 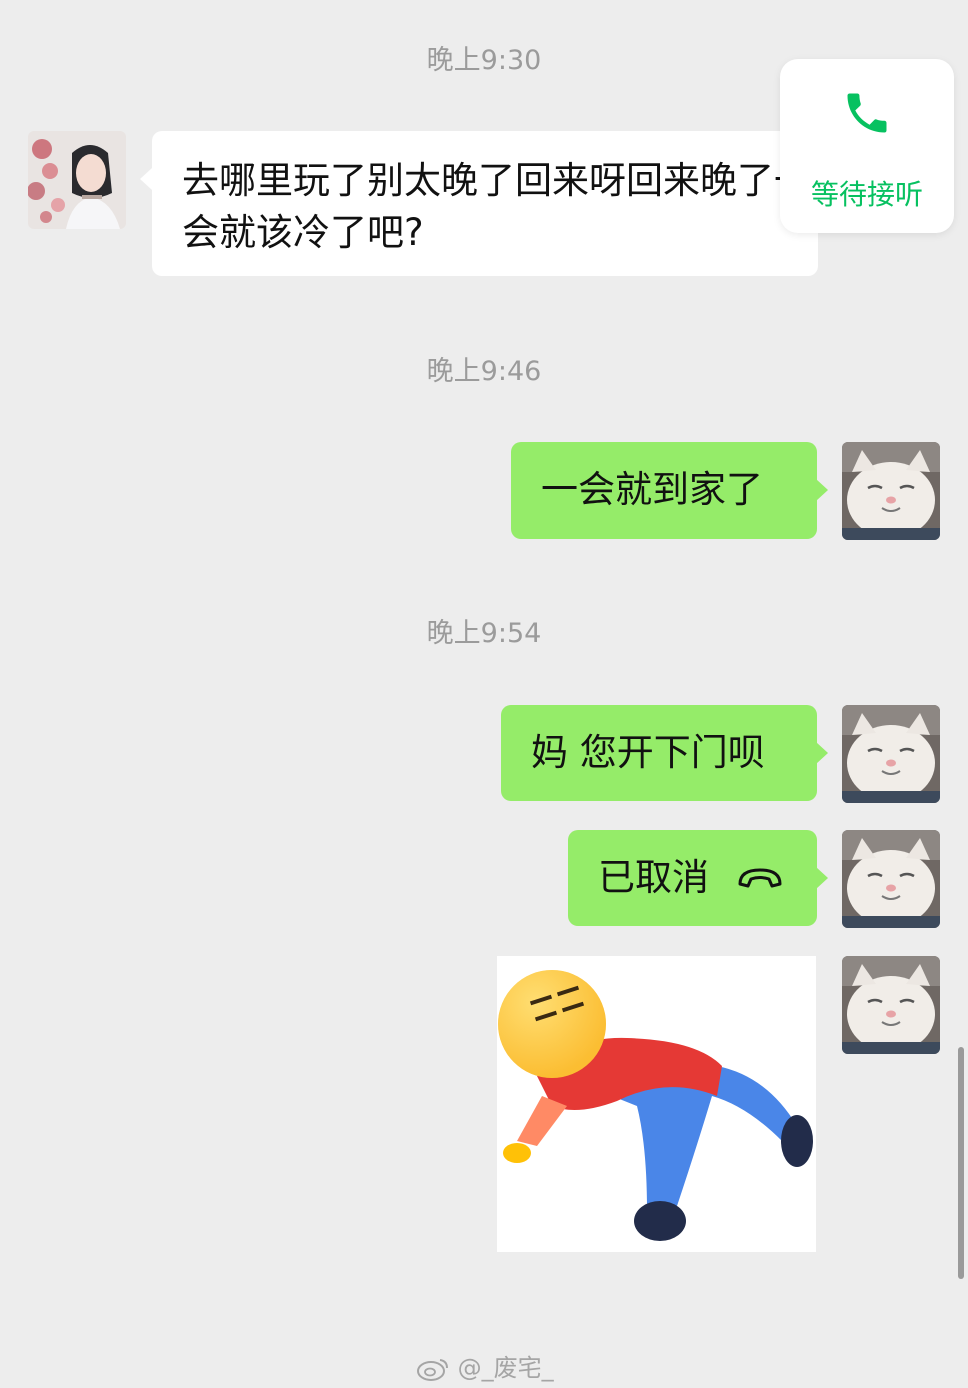 I want to click on outgoing-message-bubble: 妈 您开下门呗, so click(x=659, y=753).